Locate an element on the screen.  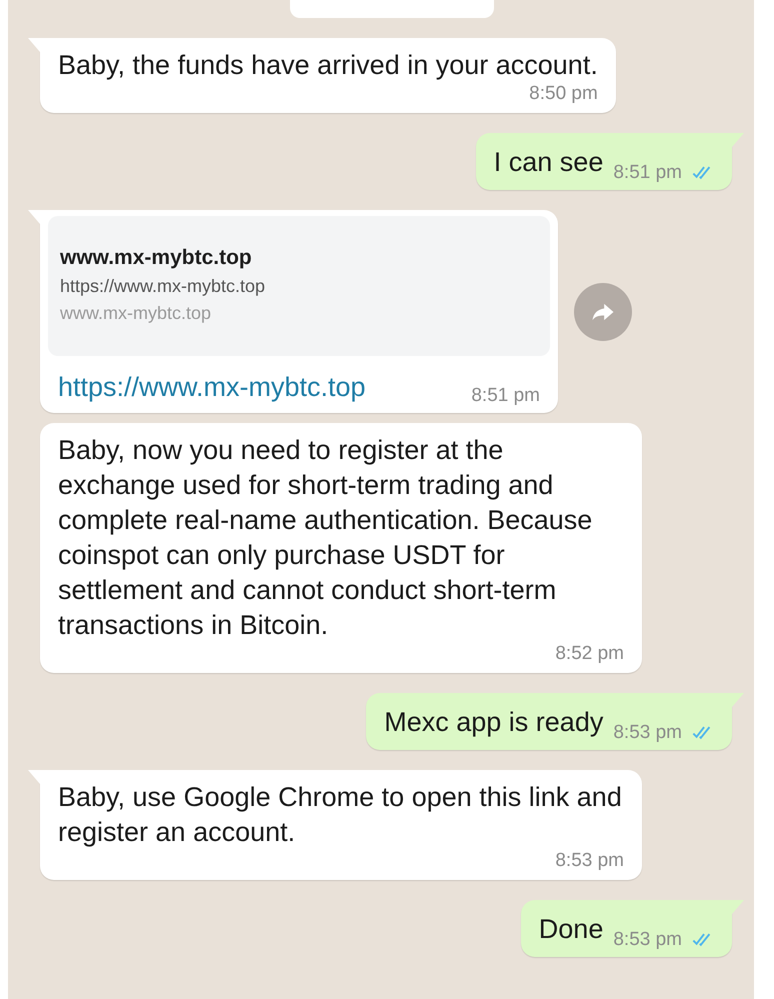
message-text: Mexc app is ready is located at coordinates (494, 722).